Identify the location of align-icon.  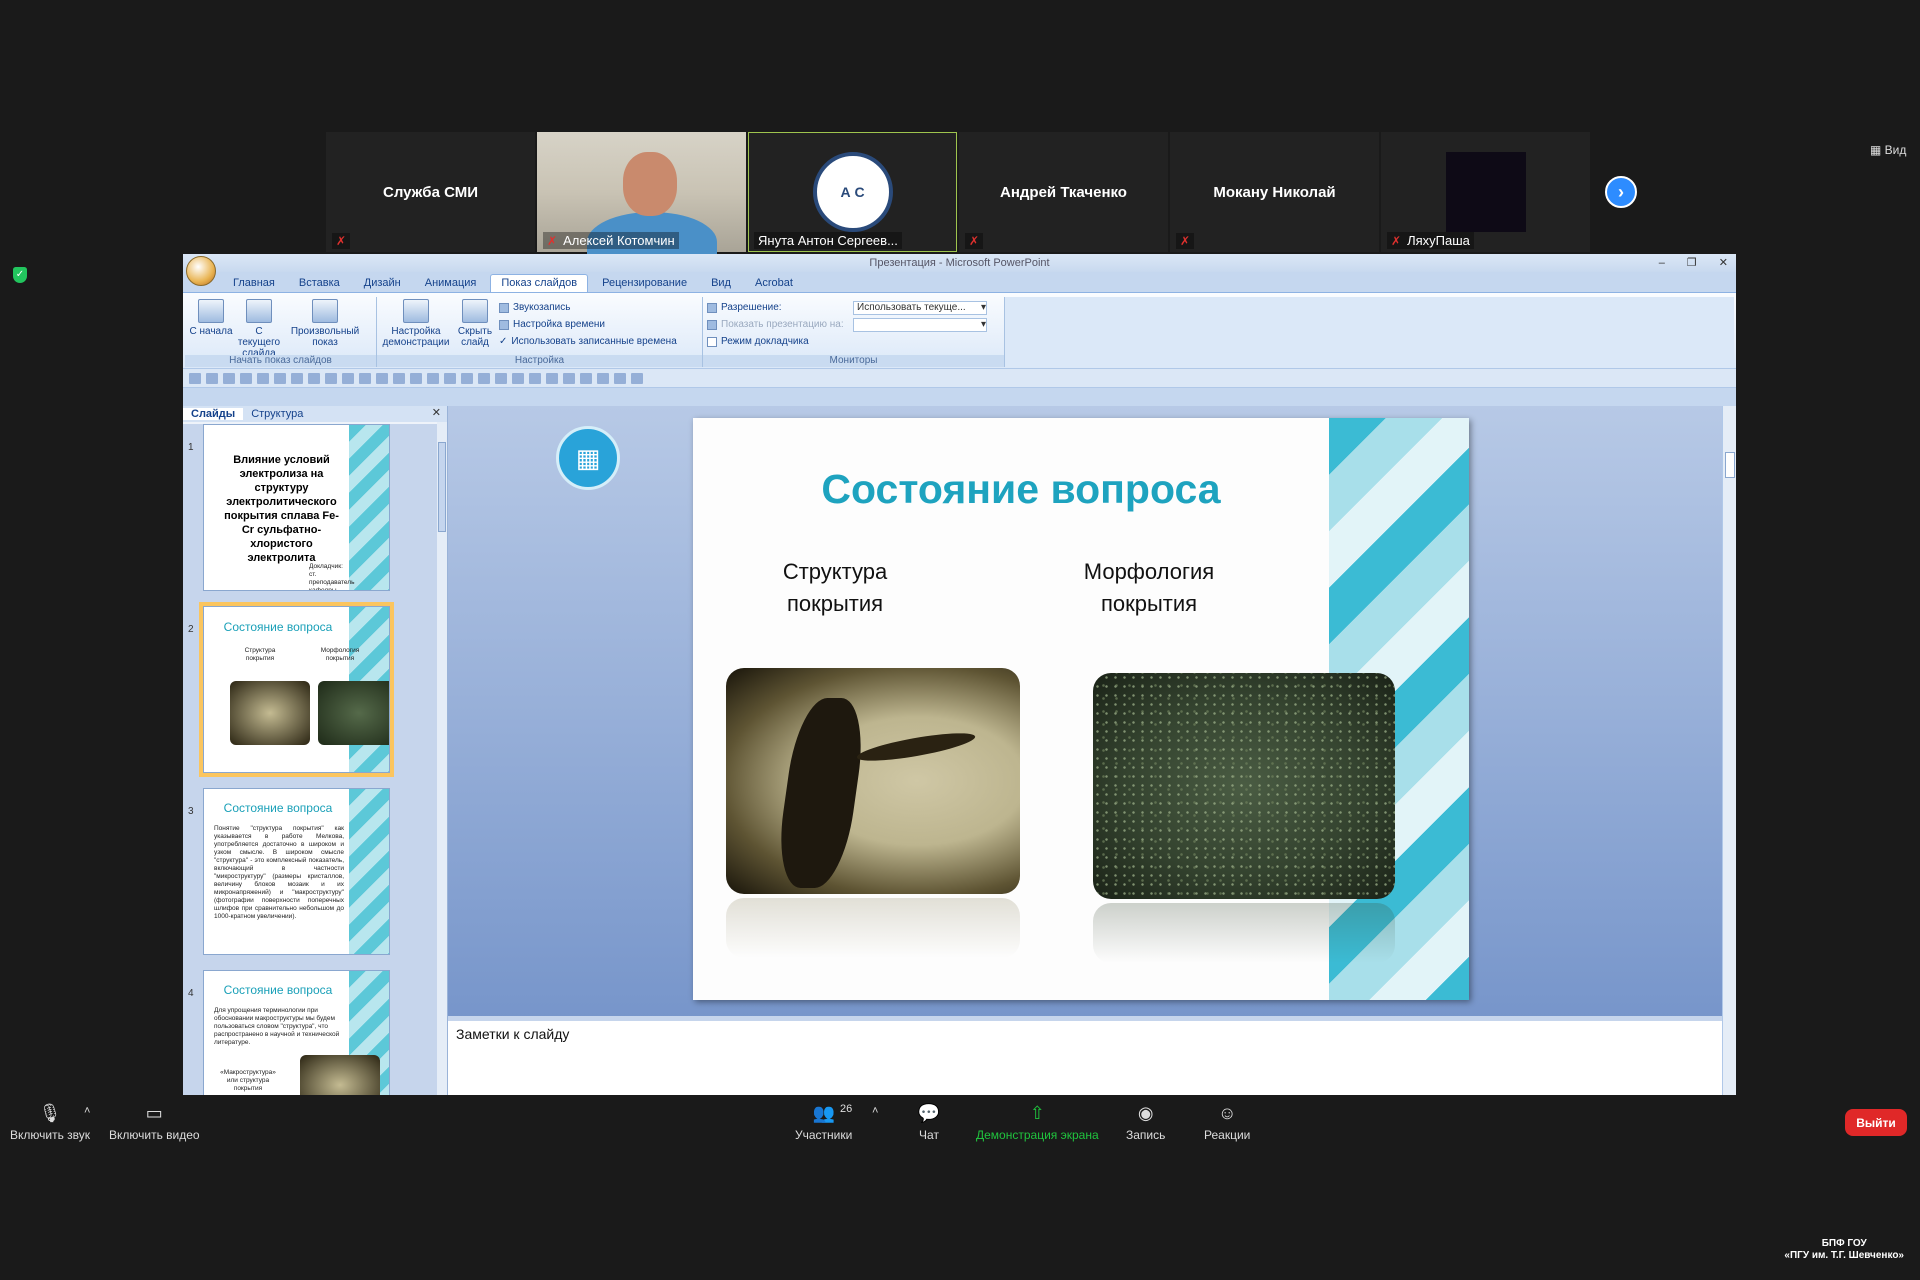
(484, 378).